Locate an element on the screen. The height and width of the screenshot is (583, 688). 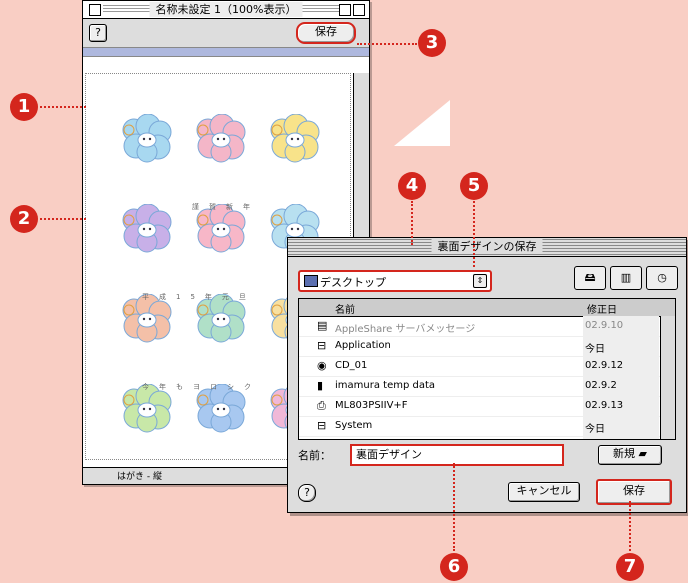
file-date: 02.9.10 is located at coordinates (604, 325).